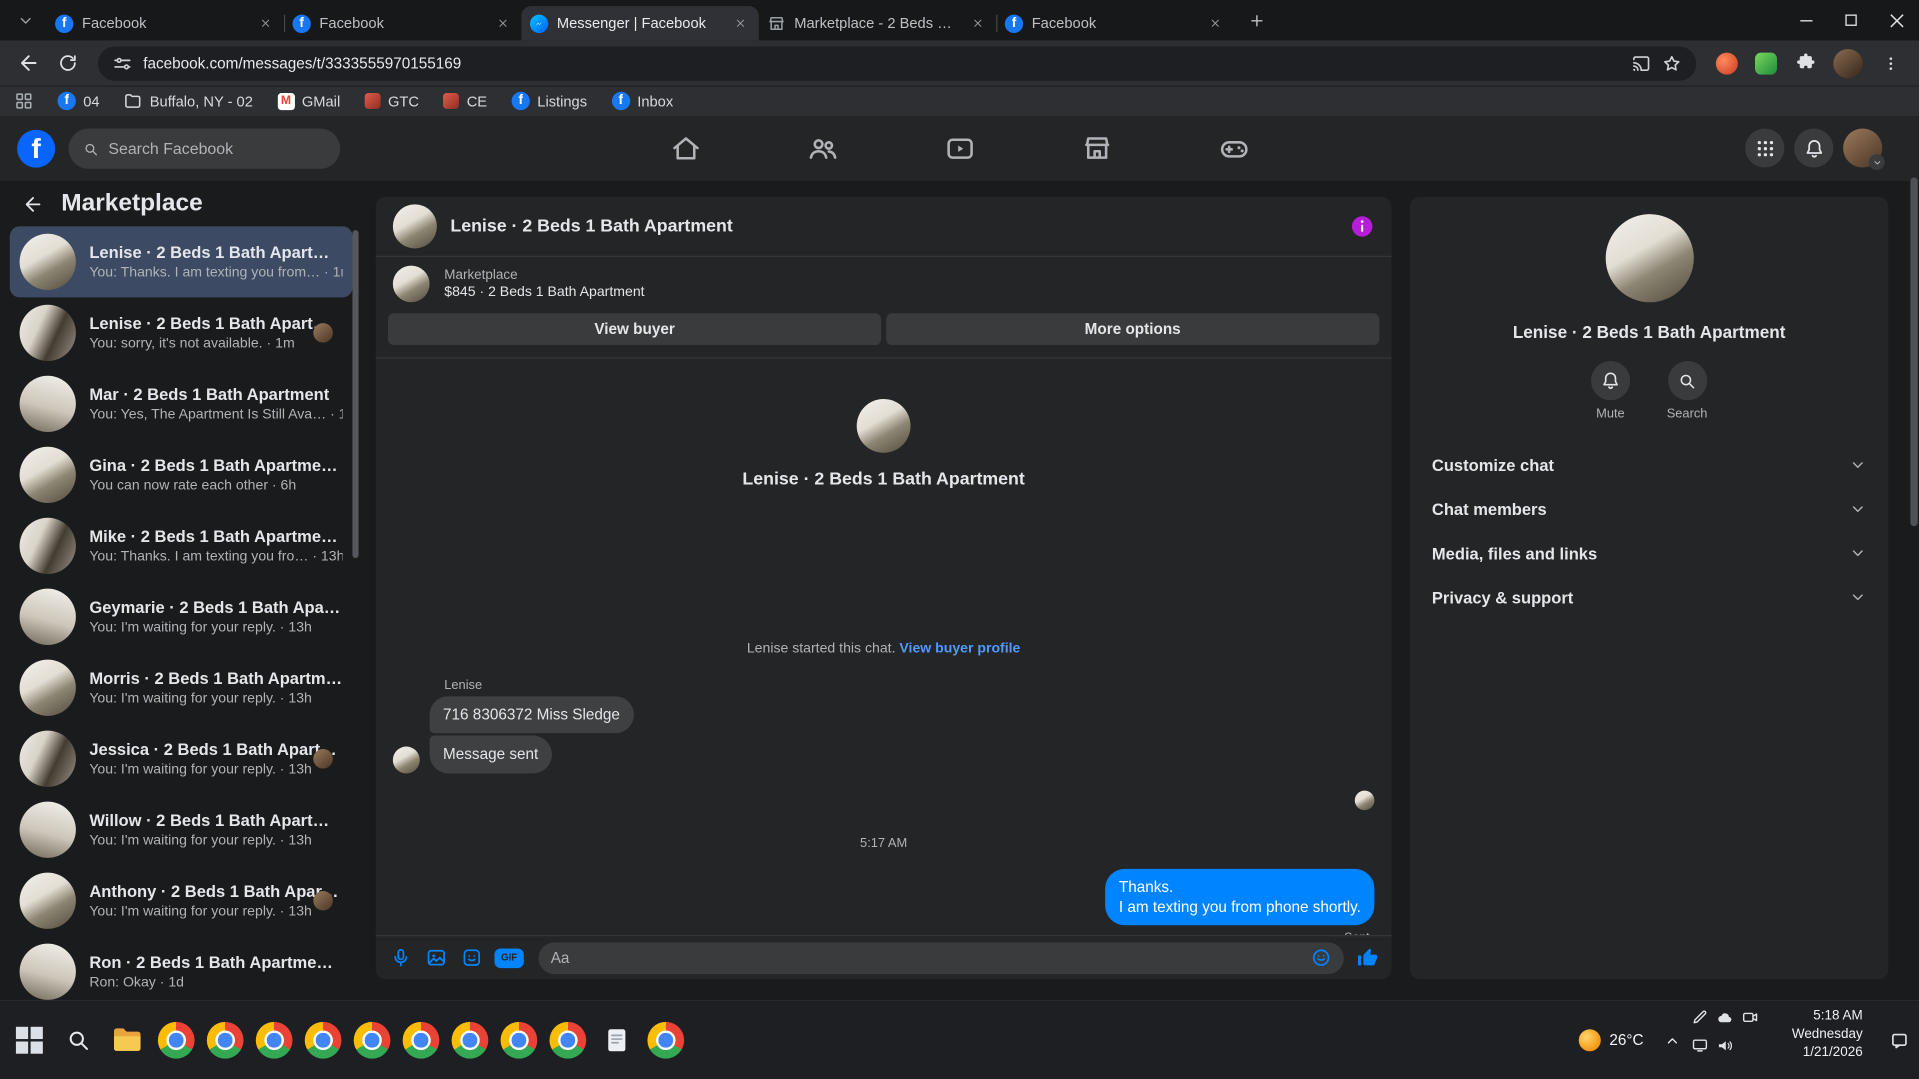  What do you see at coordinates (1133, 329) in the screenshot?
I see `more-options-button: More options` at bounding box center [1133, 329].